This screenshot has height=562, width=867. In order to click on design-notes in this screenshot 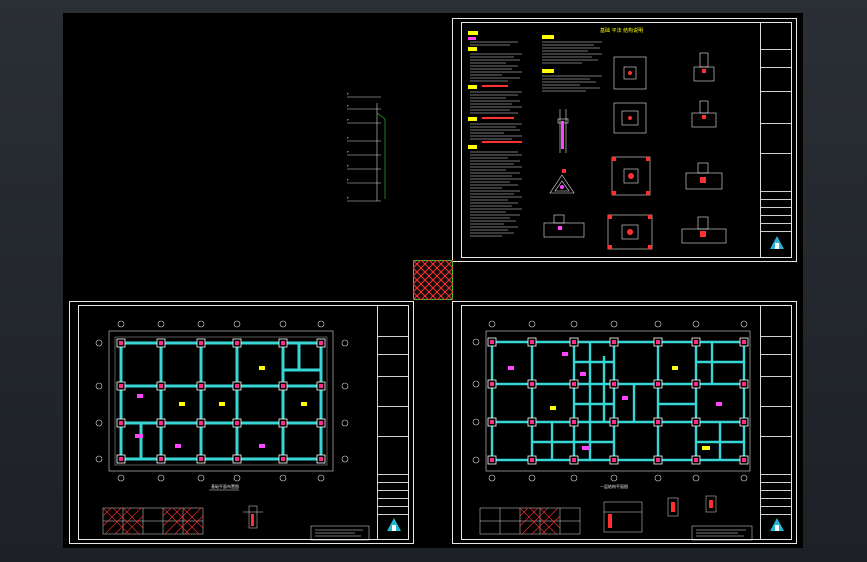, I will do `click(597, 140)`.